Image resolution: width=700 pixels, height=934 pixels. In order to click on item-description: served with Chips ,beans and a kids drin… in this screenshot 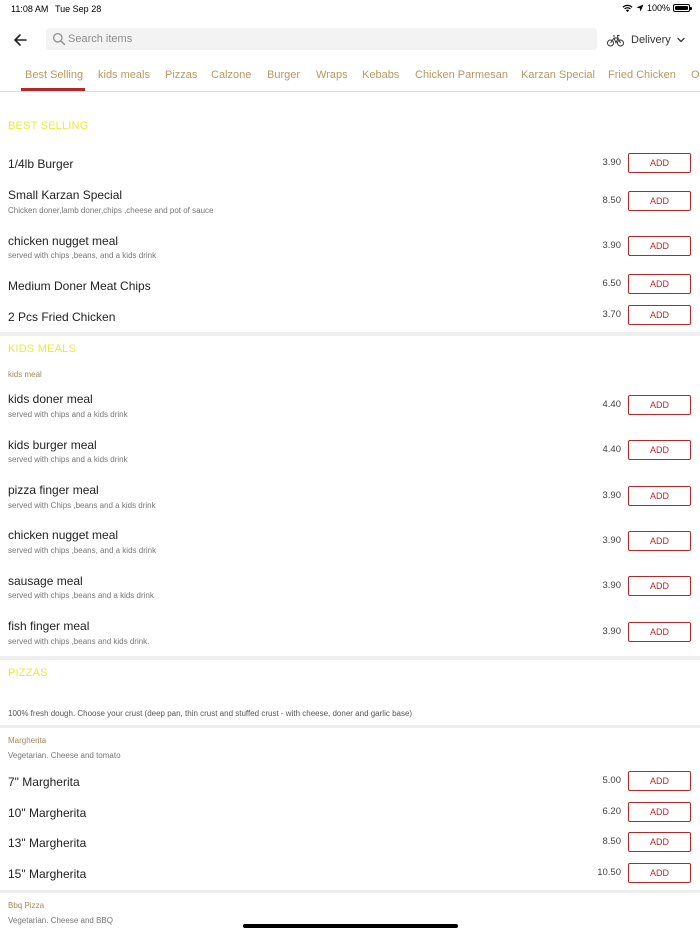, I will do `click(82, 505)`.